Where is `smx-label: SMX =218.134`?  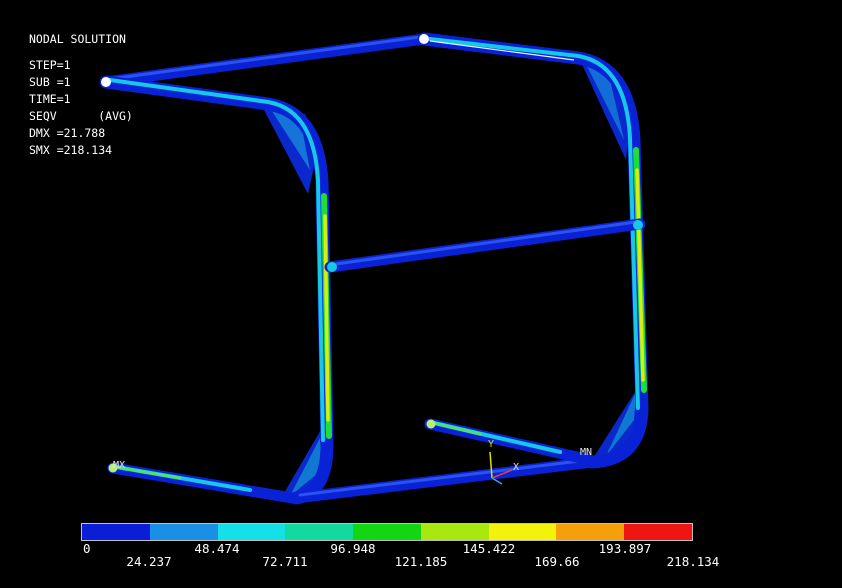 smx-label: SMX =218.134 is located at coordinates (71, 150).